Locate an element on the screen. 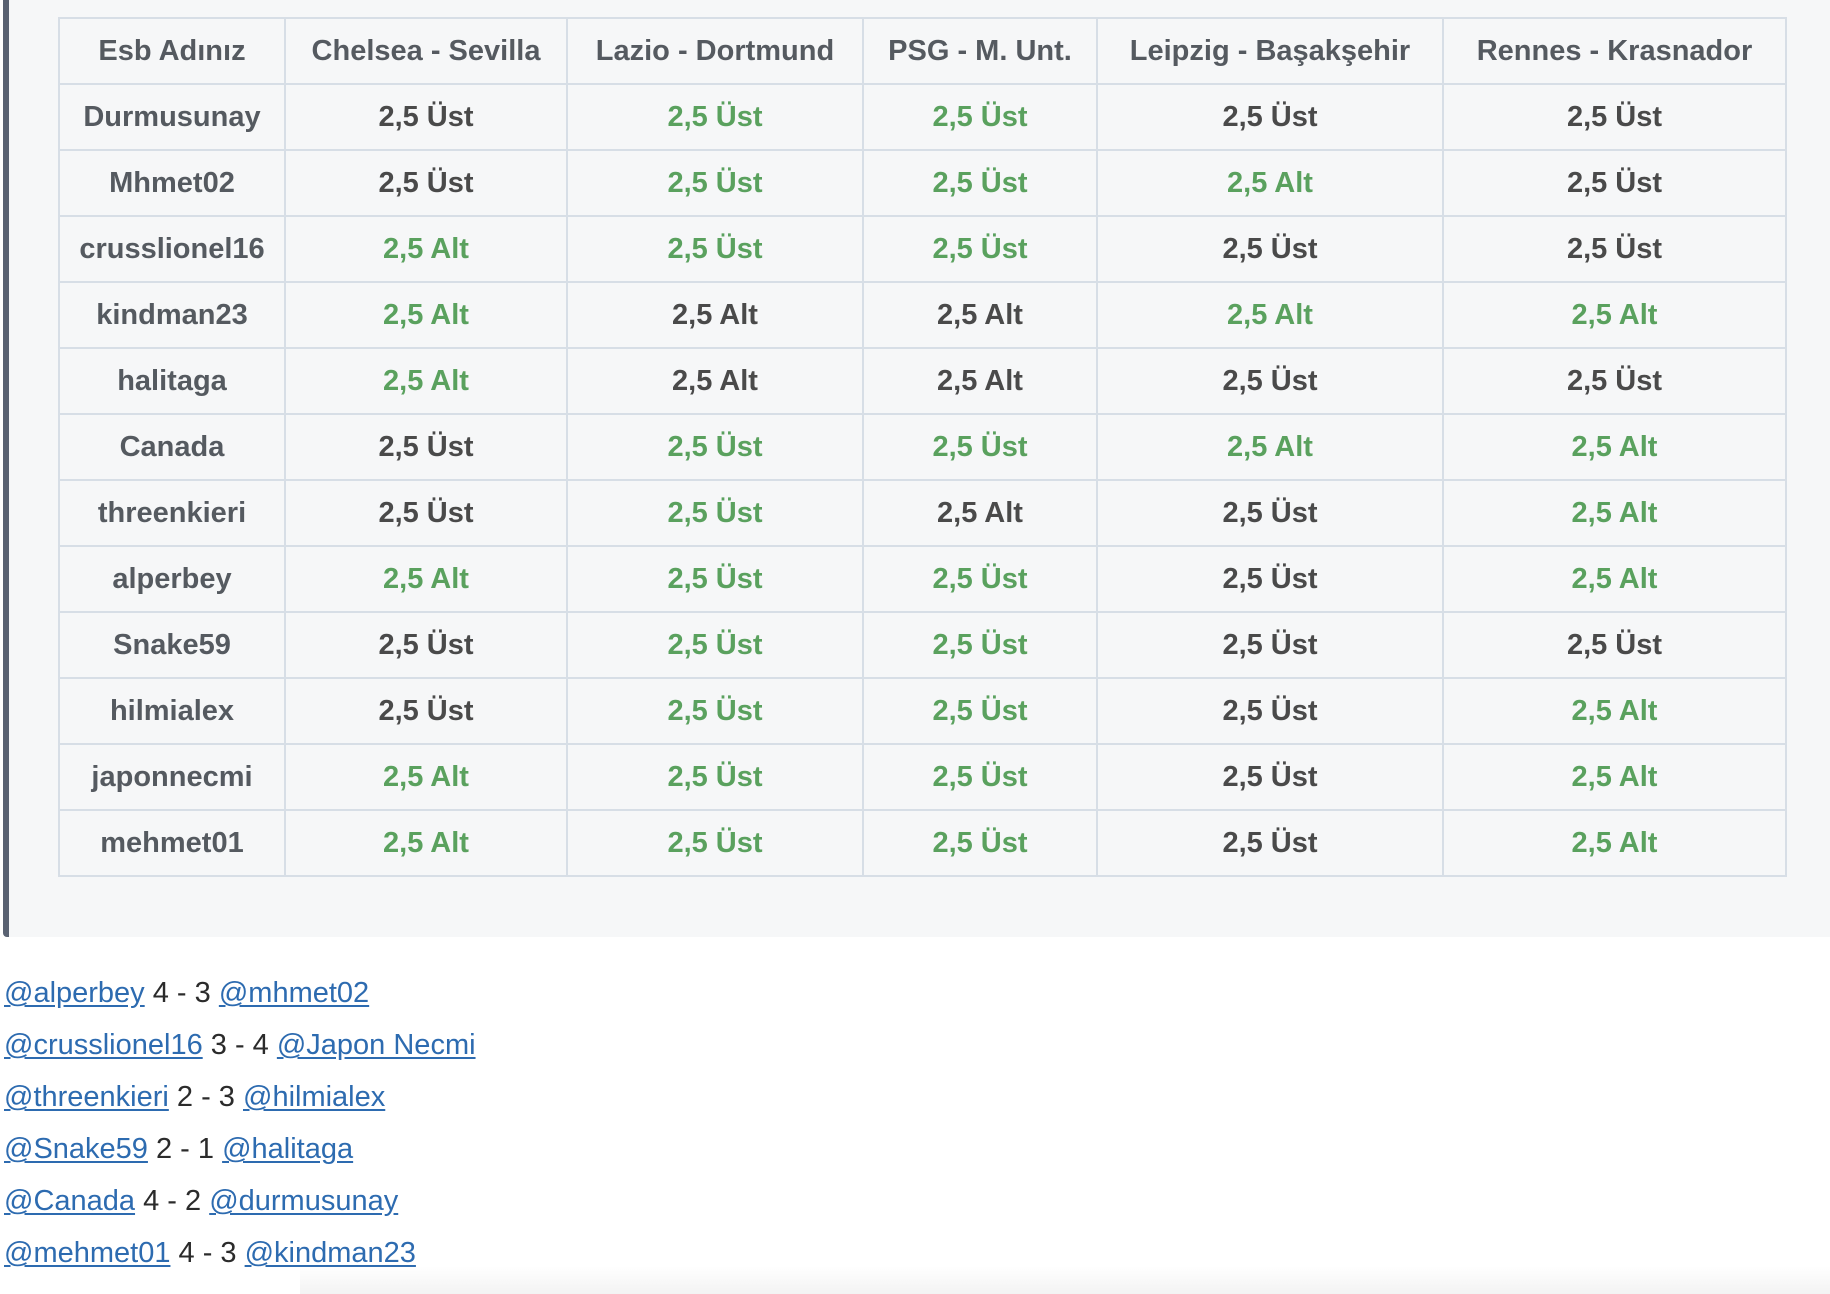 The image size is (1830, 1294). player-name-cell: Snake59 is located at coordinates (172, 645).